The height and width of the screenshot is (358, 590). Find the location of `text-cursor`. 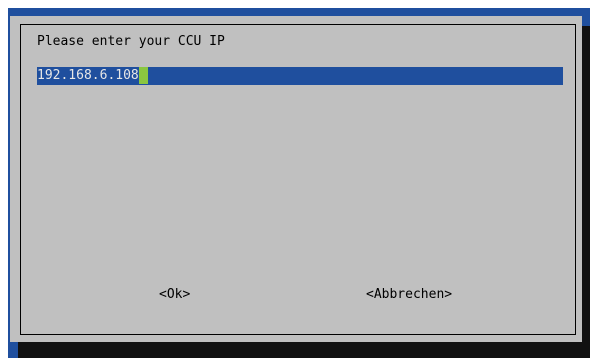

text-cursor is located at coordinates (143, 75).